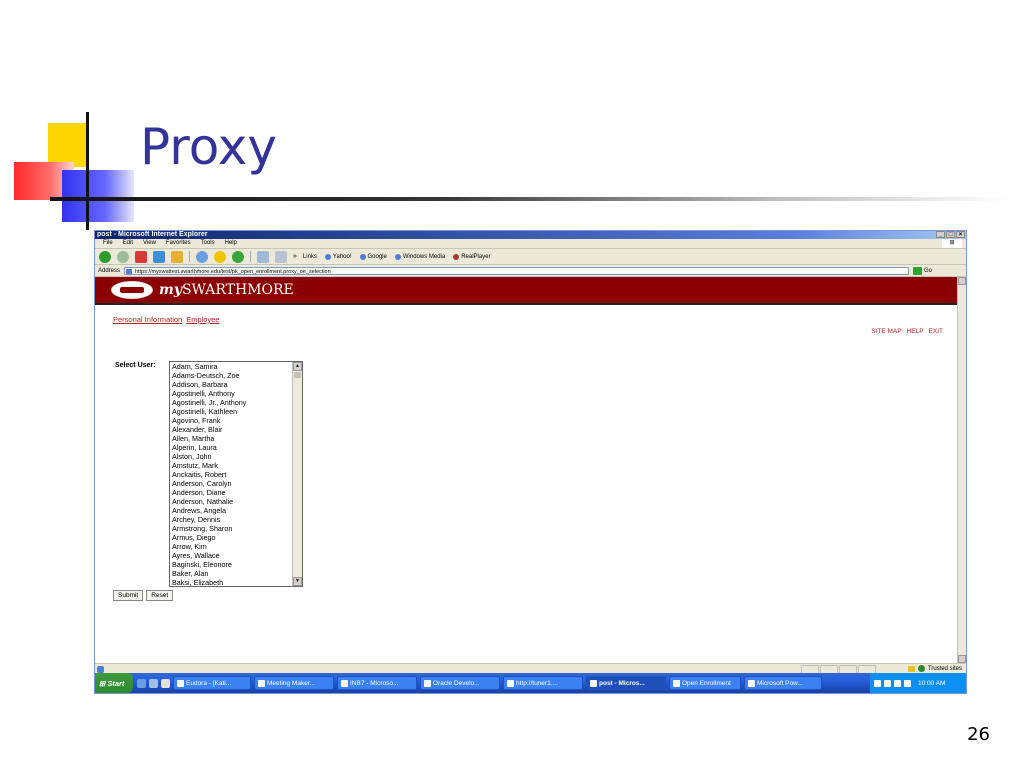 Image resolution: width=1024 pixels, height=768 pixels. I want to click on submit-button: Submit, so click(128, 595).